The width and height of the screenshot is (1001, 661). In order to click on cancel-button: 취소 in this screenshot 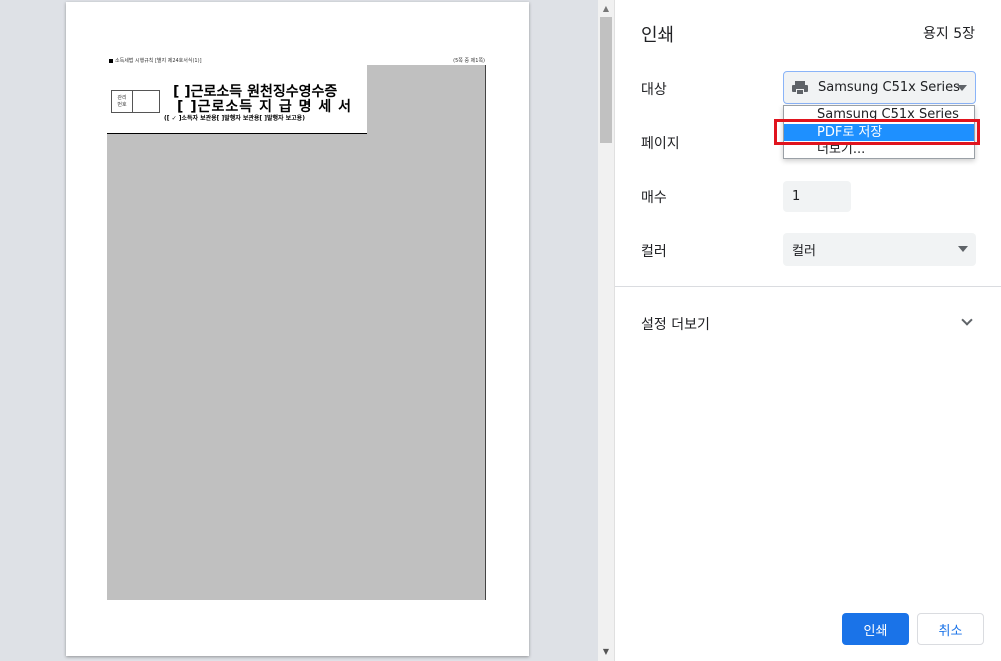, I will do `click(950, 629)`.